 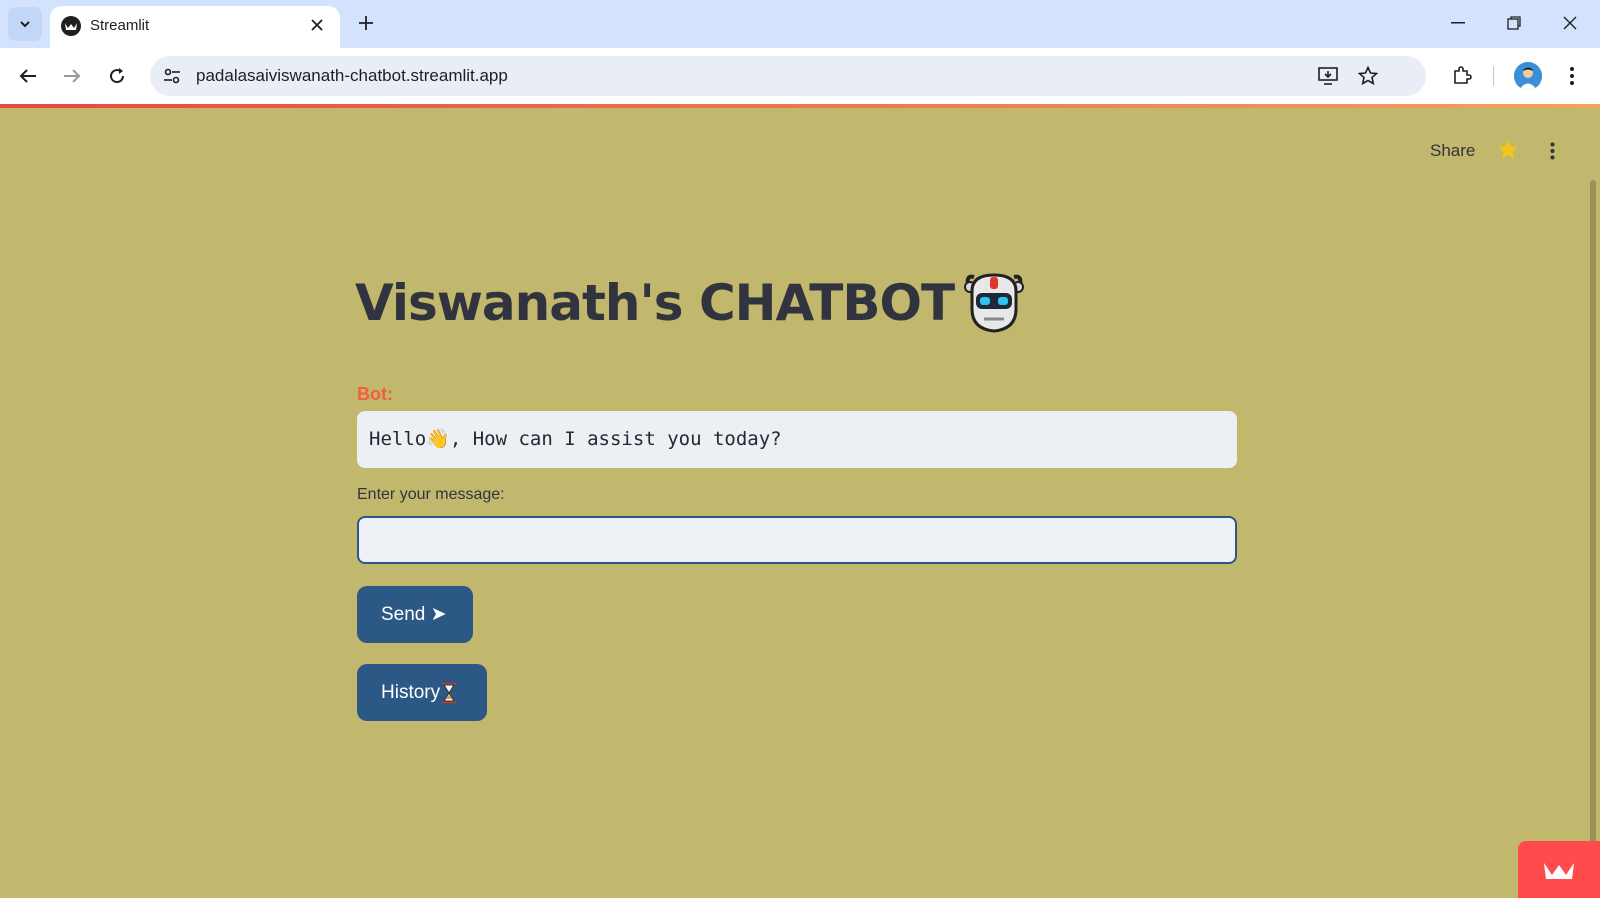 I want to click on history-button: History, so click(x=422, y=692).